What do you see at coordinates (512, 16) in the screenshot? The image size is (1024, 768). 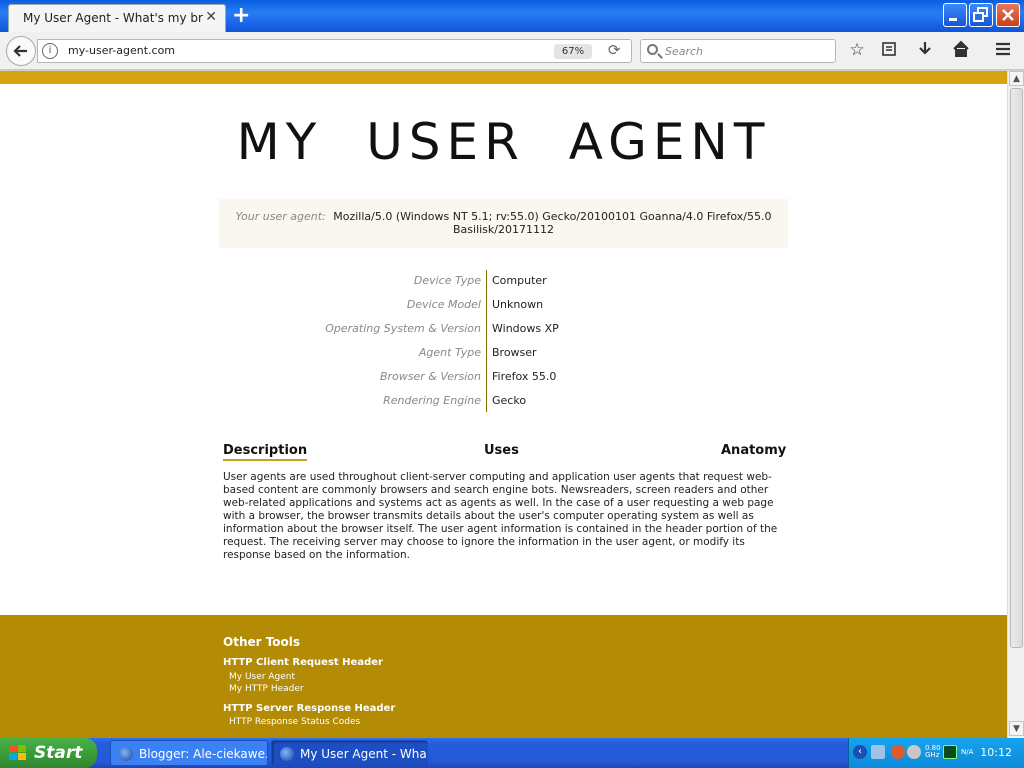 I see `title-bar: My User Agent - What's my browser? ✕ +` at bounding box center [512, 16].